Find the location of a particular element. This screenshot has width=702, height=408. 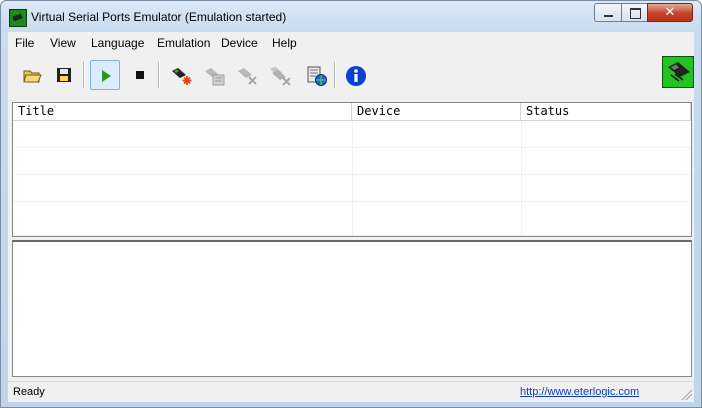

delete-device-icon is located at coordinates (247, 76).